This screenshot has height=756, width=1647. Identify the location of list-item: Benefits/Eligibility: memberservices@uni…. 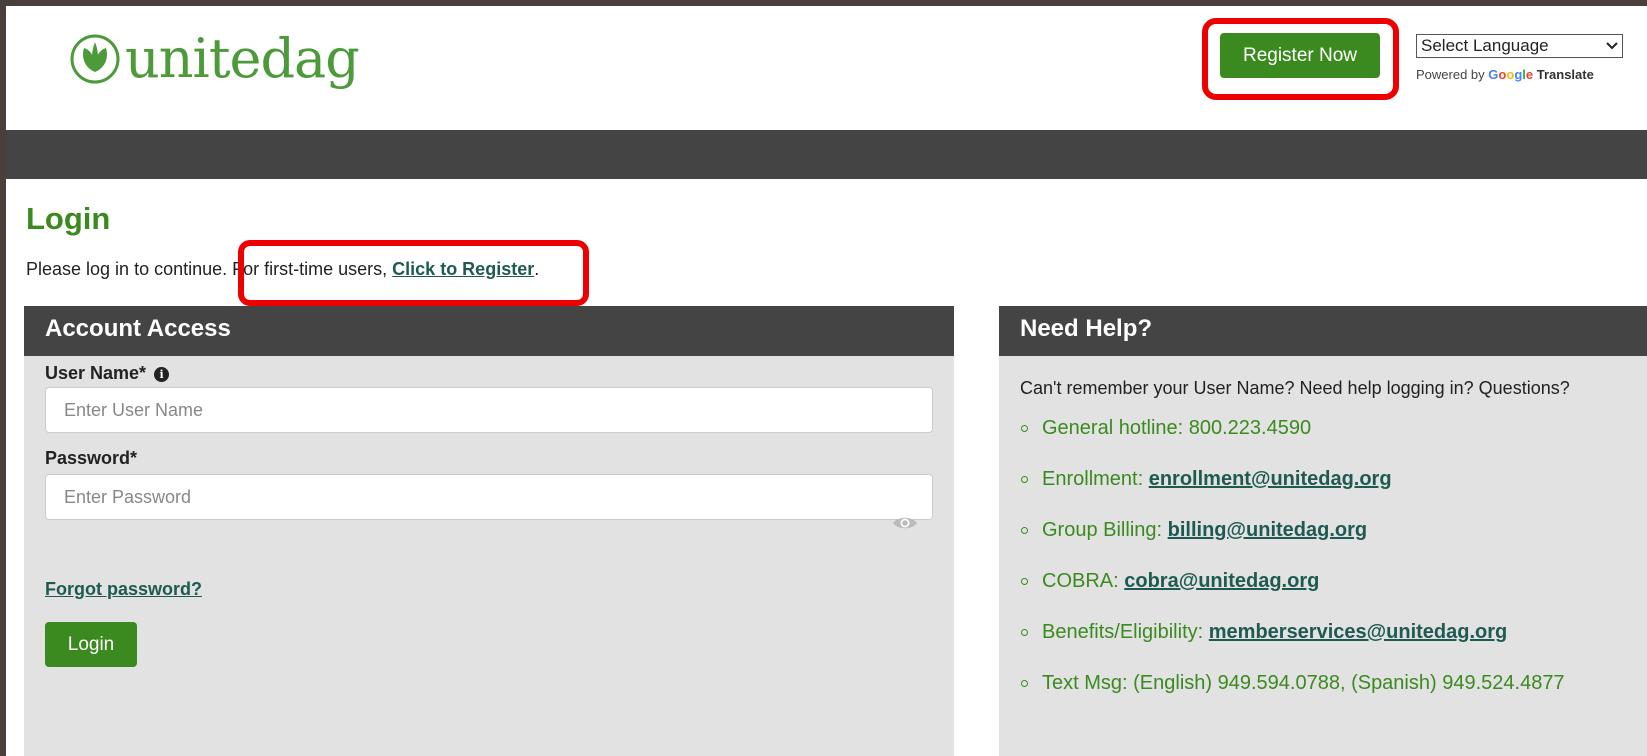
(1311, 632).